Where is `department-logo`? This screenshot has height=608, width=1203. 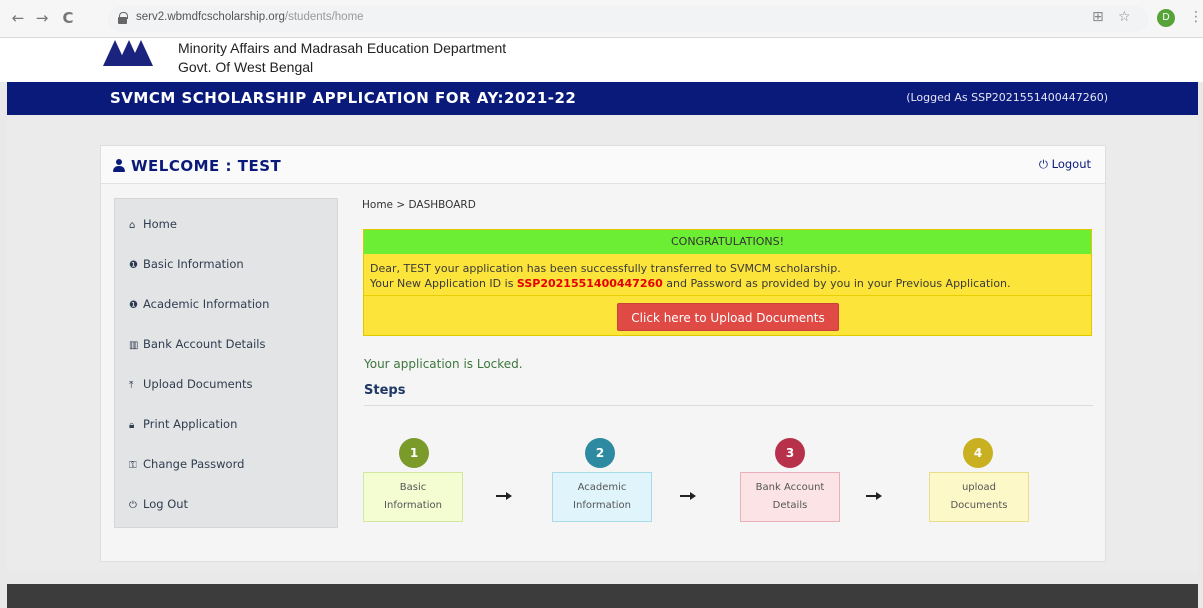 department-logo is located at coordinates (128, 53).